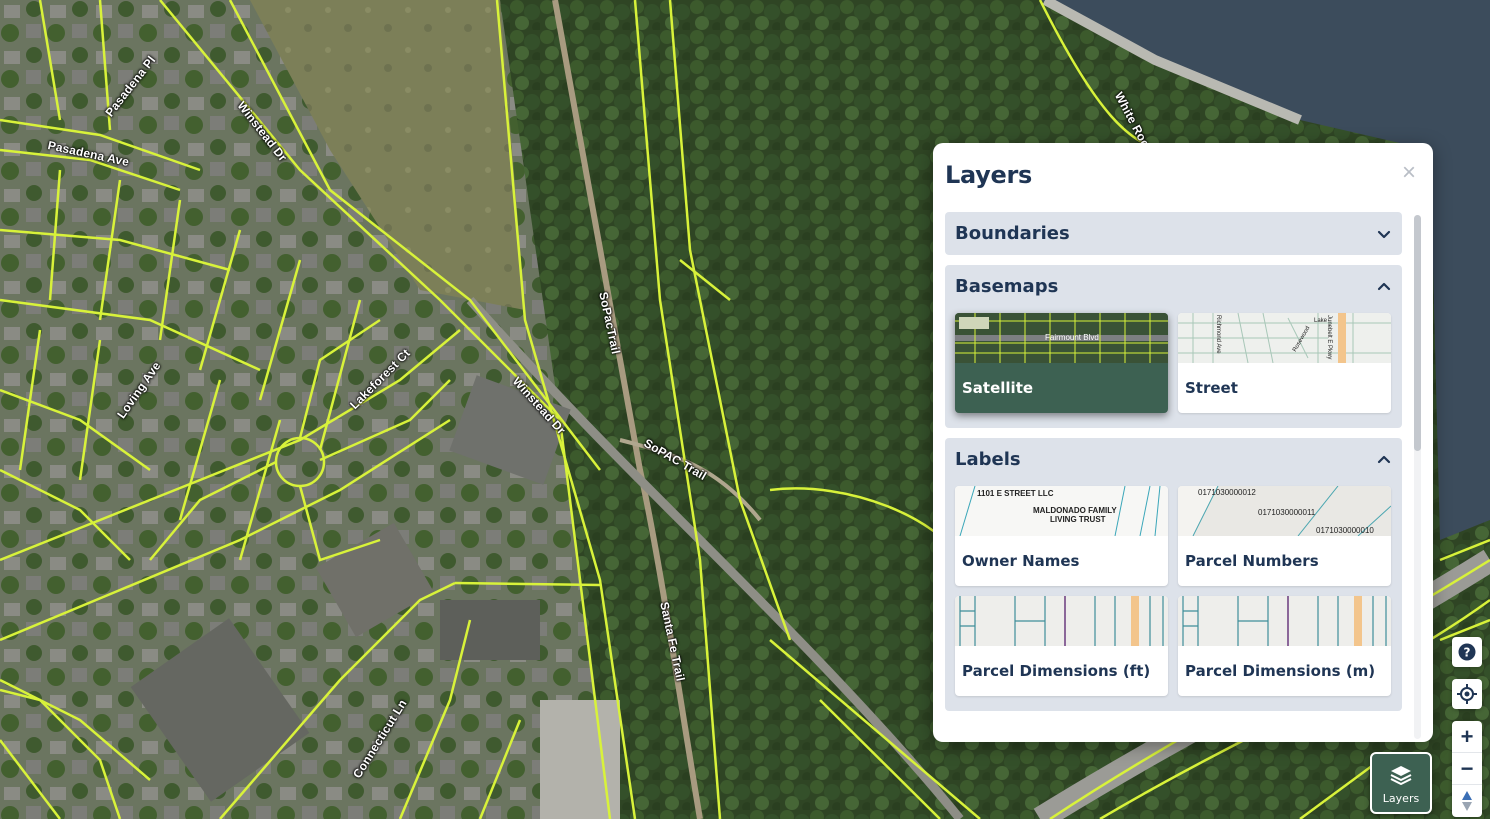 This screenshot has width=1490, height=819. I want to click on parcel-number-text: 0171030000011, so click(1287, 512).